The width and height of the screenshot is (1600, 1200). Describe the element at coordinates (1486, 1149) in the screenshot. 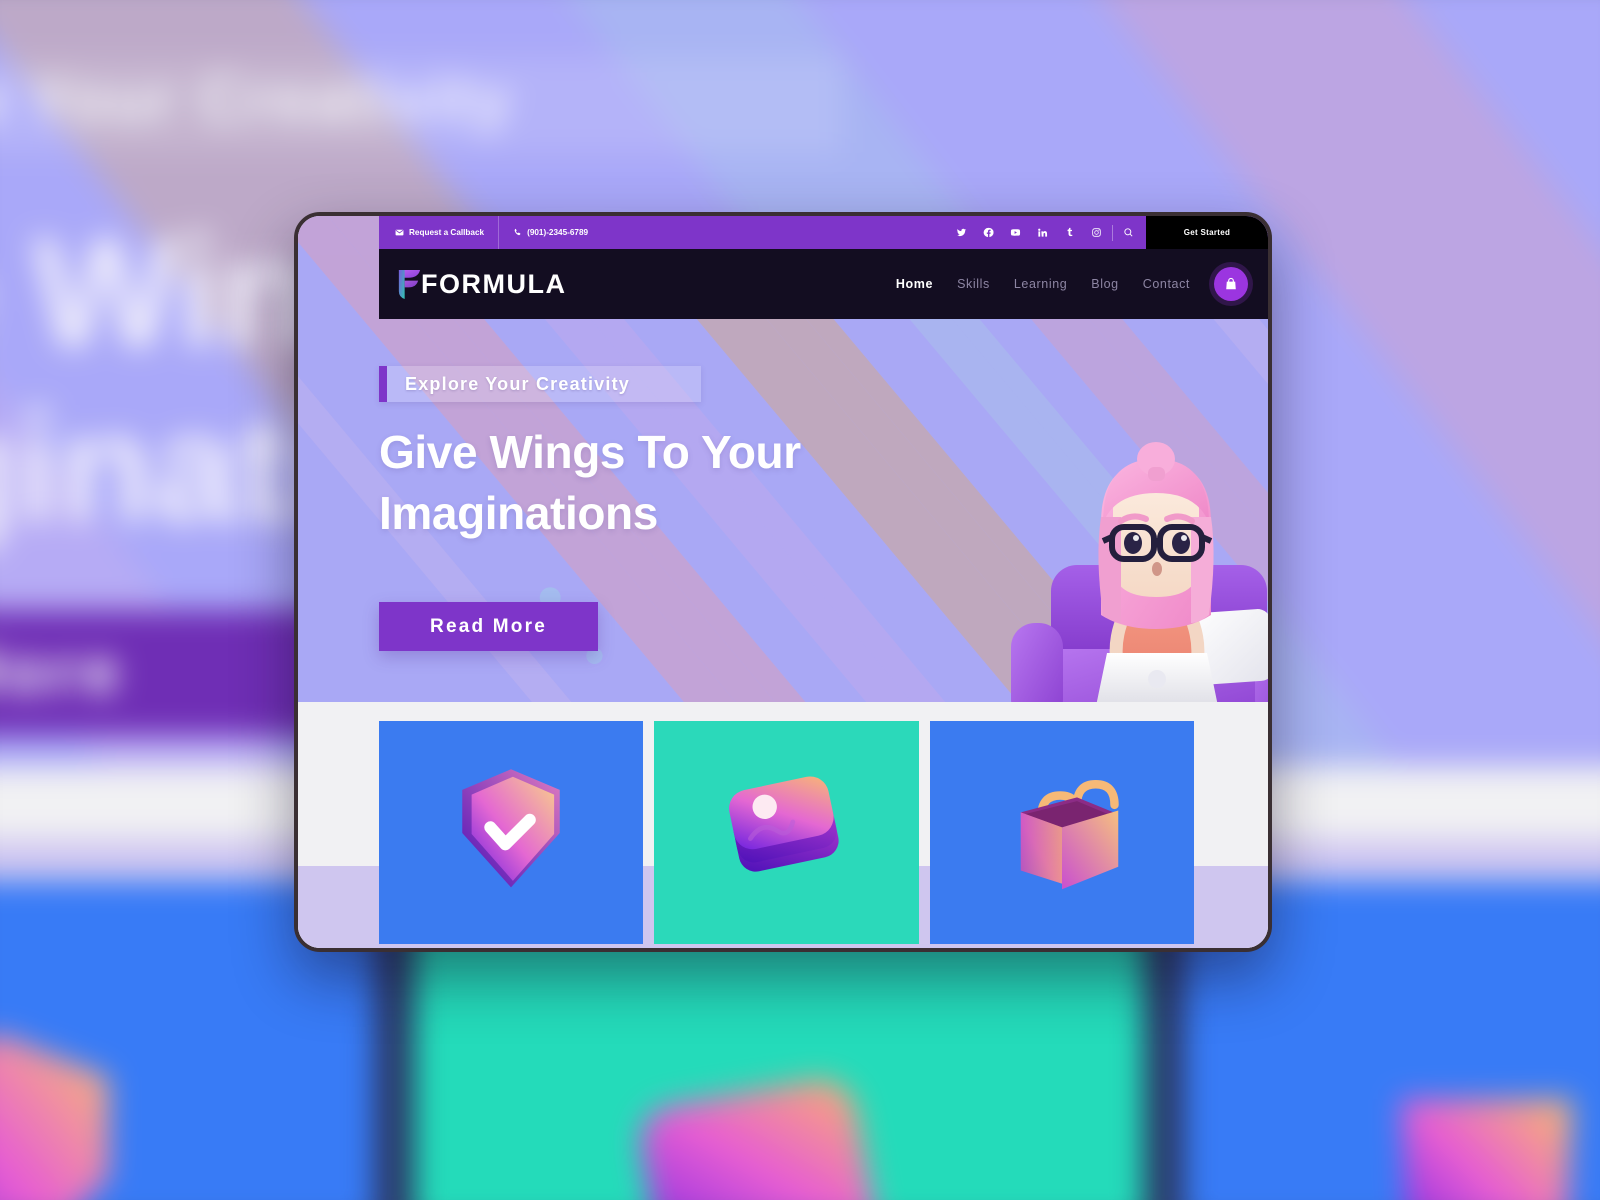

I see `backdrop-bag-icon` at that location.